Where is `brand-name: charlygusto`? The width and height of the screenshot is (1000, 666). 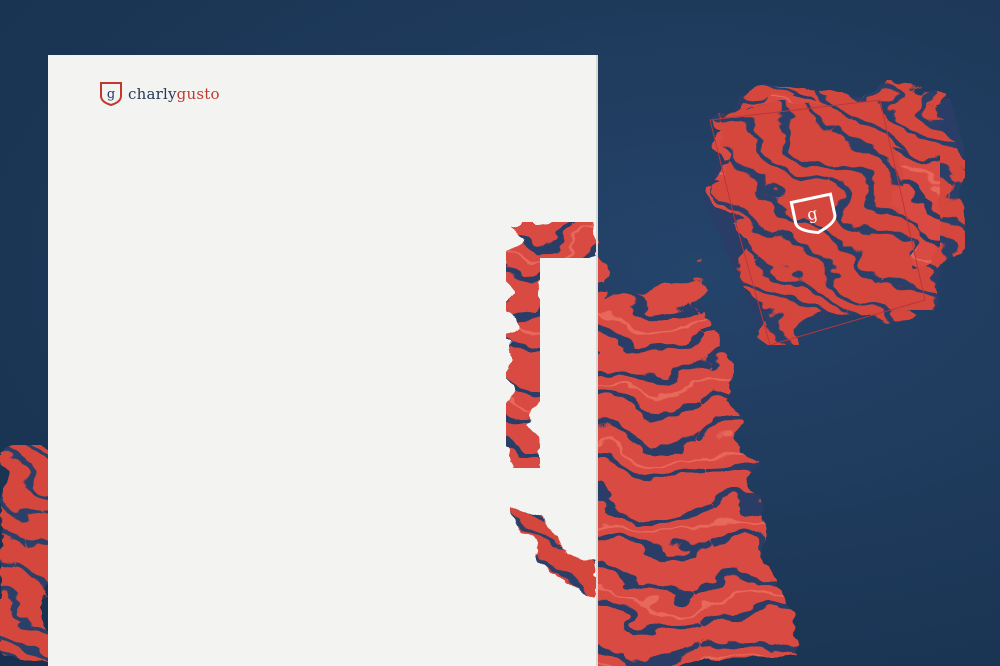
brand-name: charlygusto is located at coordinates (174, 93).